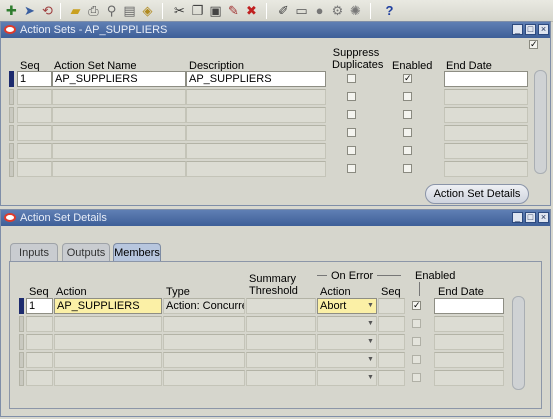 The image size is (553, 419). What do you see at coordinates (283, 10) in the screenshot?
I see `translate-icon: ✐` at bounding box center [283, 10].